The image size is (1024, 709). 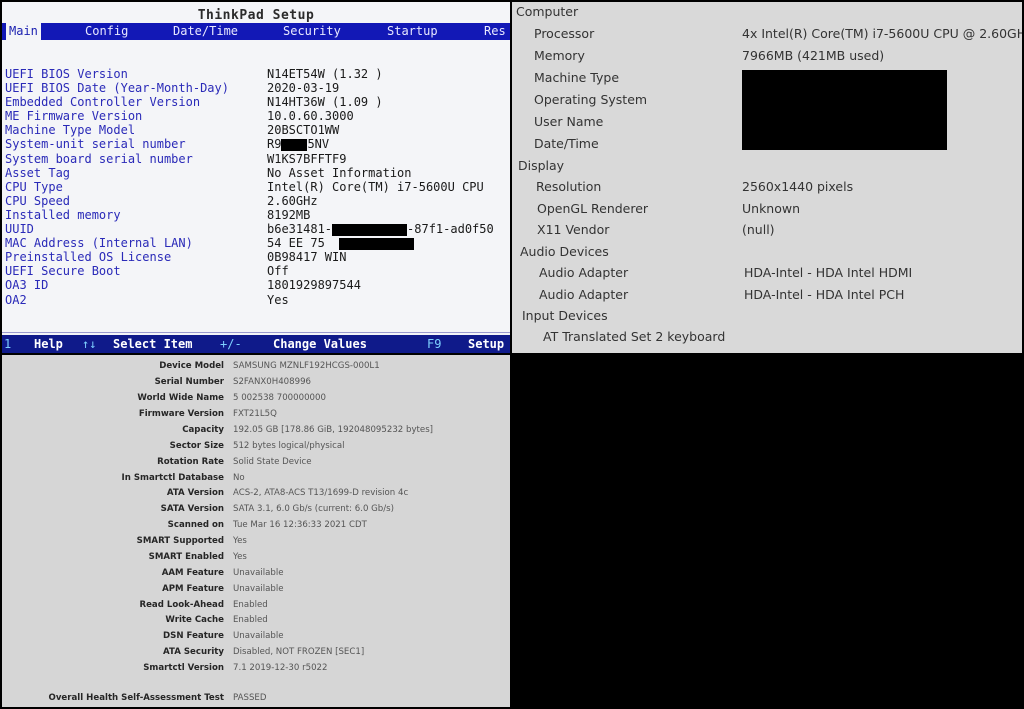 What do you see at coordinates (280, 668) in the screenshot?
I see `smart-row-value: 7.1 2019-12-30 r5022` at bounding box center [280, 668].